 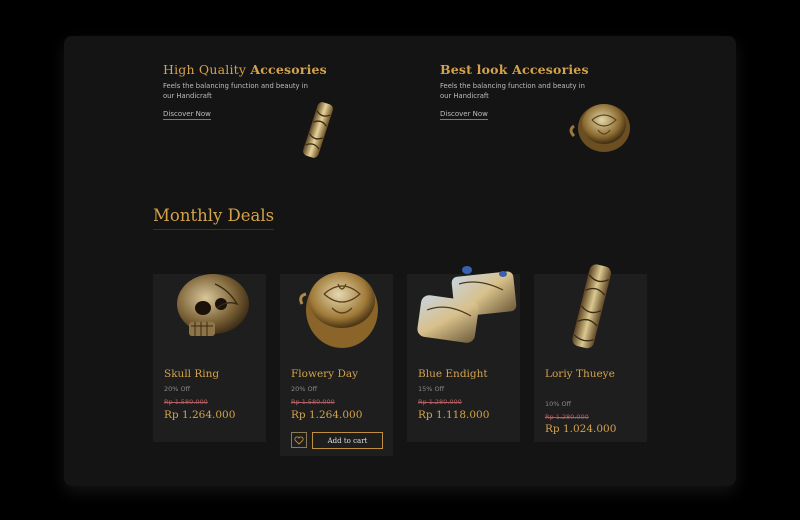 I want to click on discount-label: 10% Off, so click(x=558, y=404).